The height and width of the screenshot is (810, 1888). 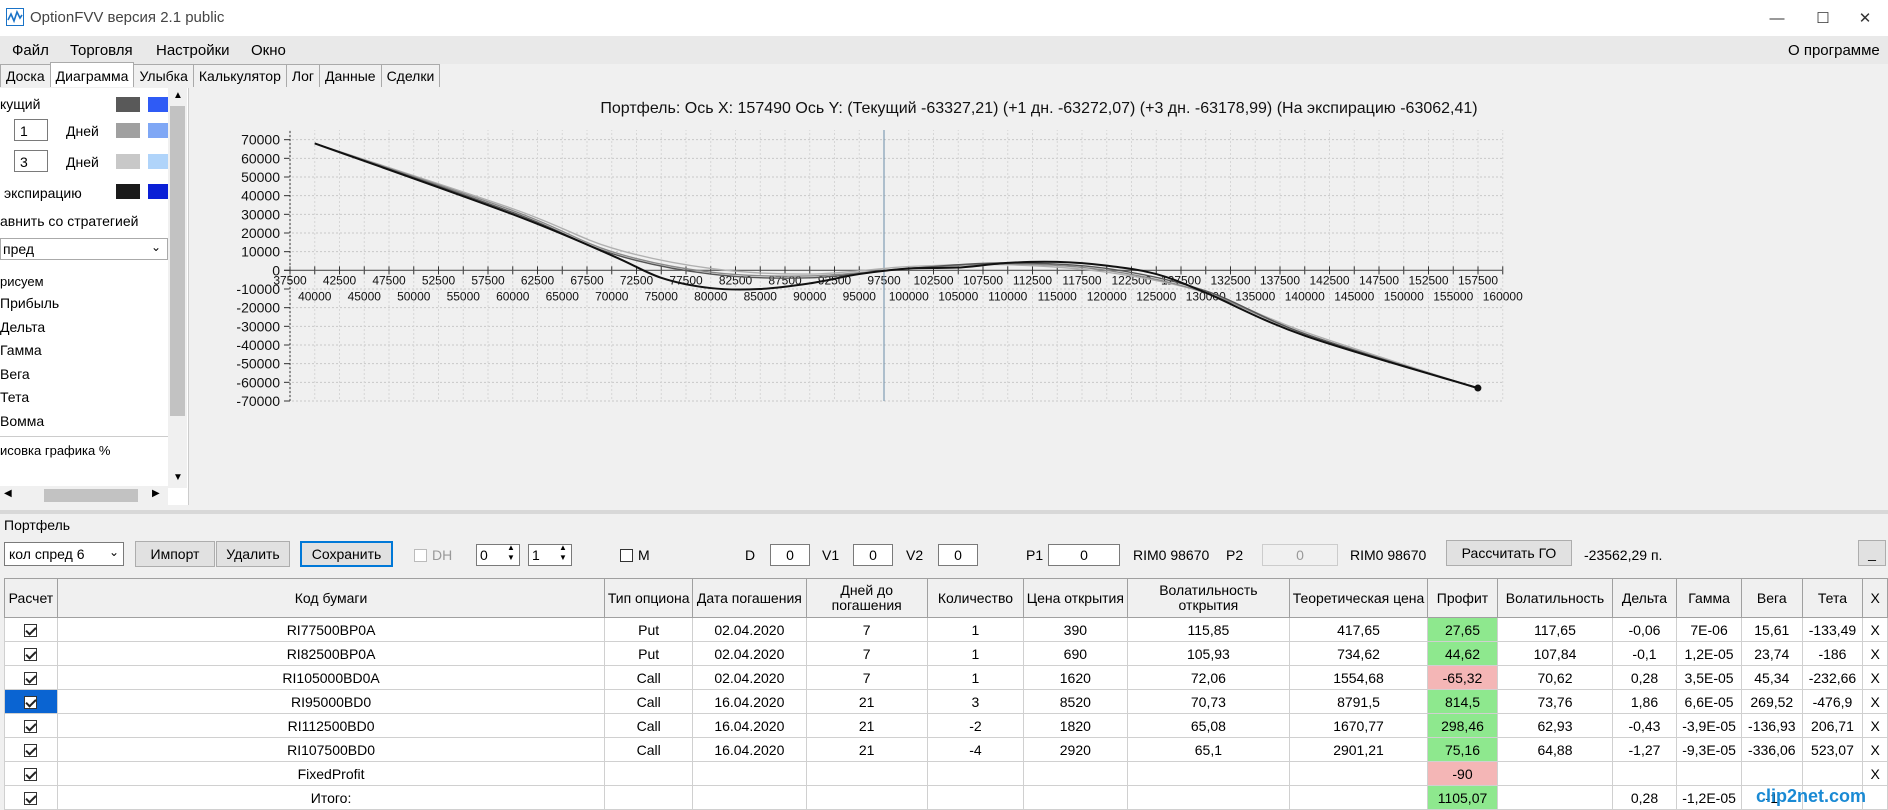 I want to click on day3-color-swatch, so click(x=128, y=161).